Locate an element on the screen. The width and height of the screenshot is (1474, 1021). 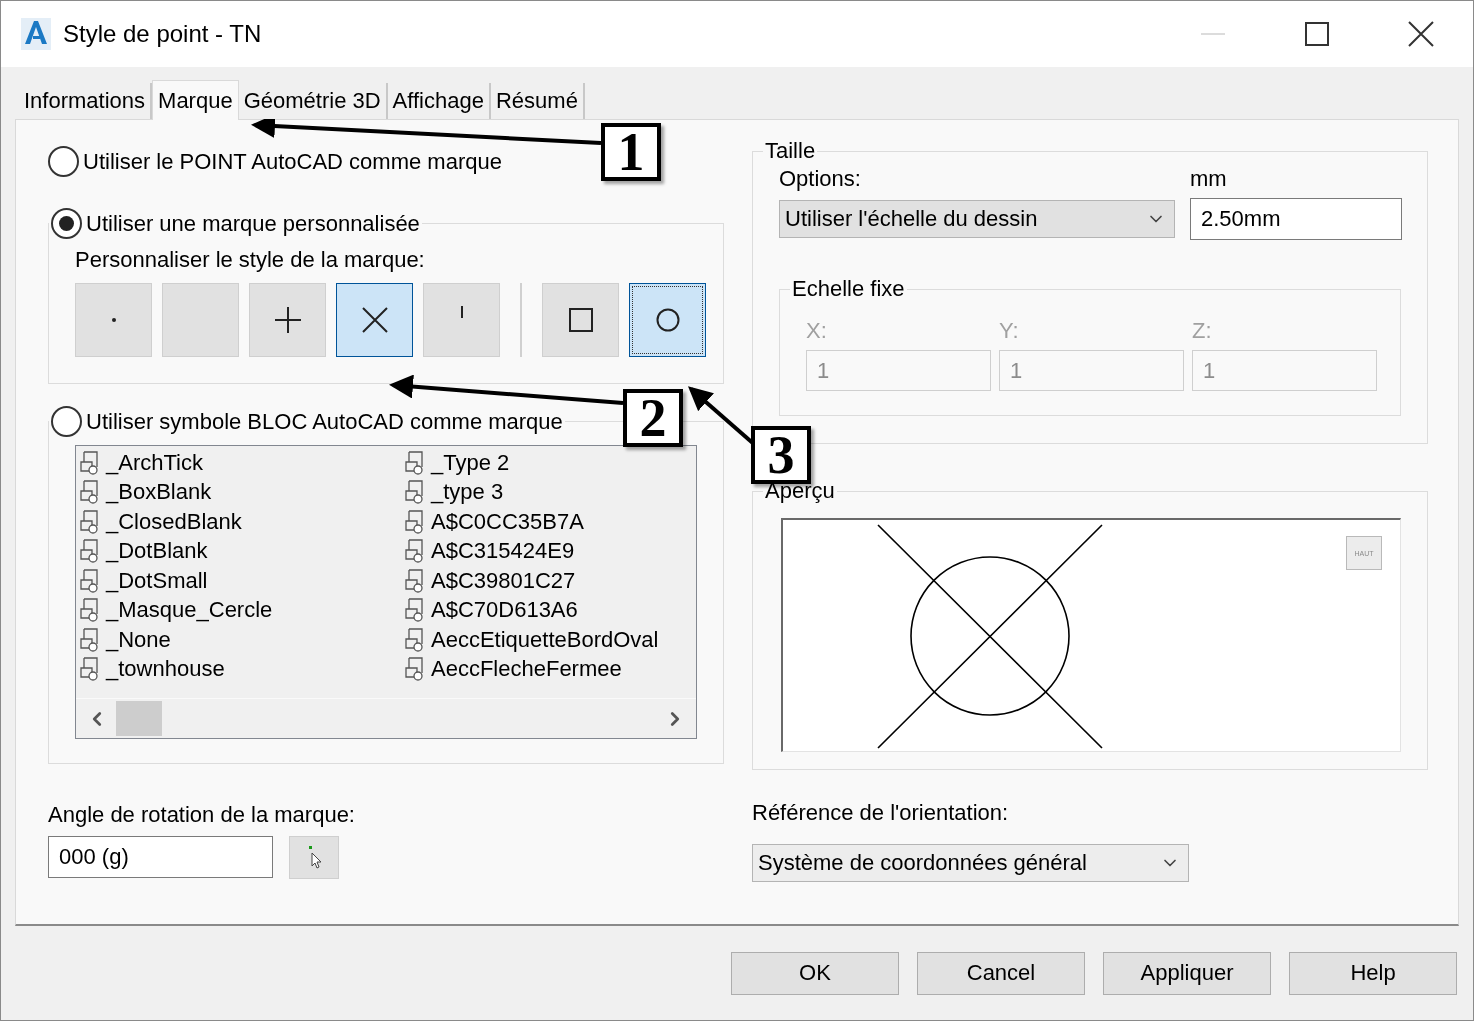
orientation-dropdown: Système de coordonnées général is located at coordinates (970, 863).